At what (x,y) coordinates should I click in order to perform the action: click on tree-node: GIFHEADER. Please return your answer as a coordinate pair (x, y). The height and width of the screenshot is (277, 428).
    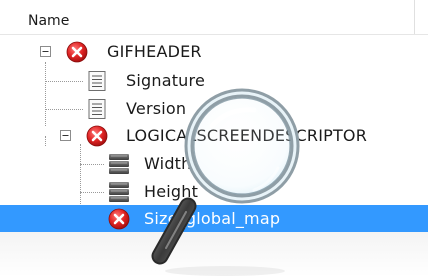
    Looking at the image, I should click on (214, 52).